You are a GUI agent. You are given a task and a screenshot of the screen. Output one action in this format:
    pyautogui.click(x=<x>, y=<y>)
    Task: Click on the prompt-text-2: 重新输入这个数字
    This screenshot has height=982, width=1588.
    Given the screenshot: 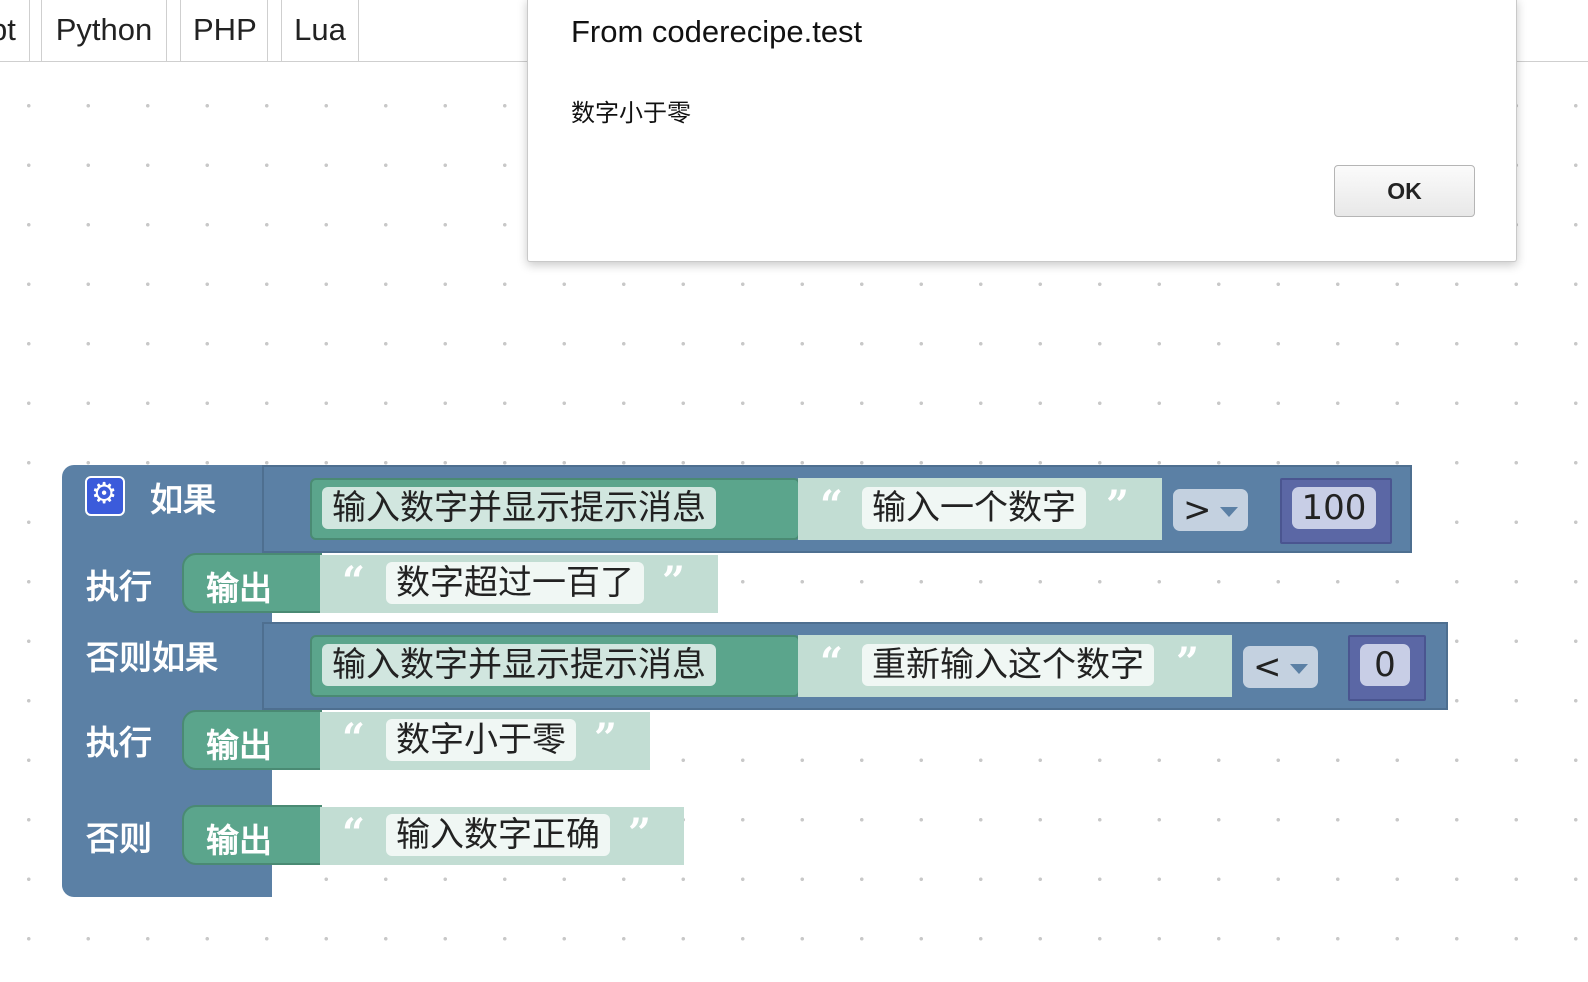 What is the action you would take?
    pyautogui.click(x=1008, y=665)
    